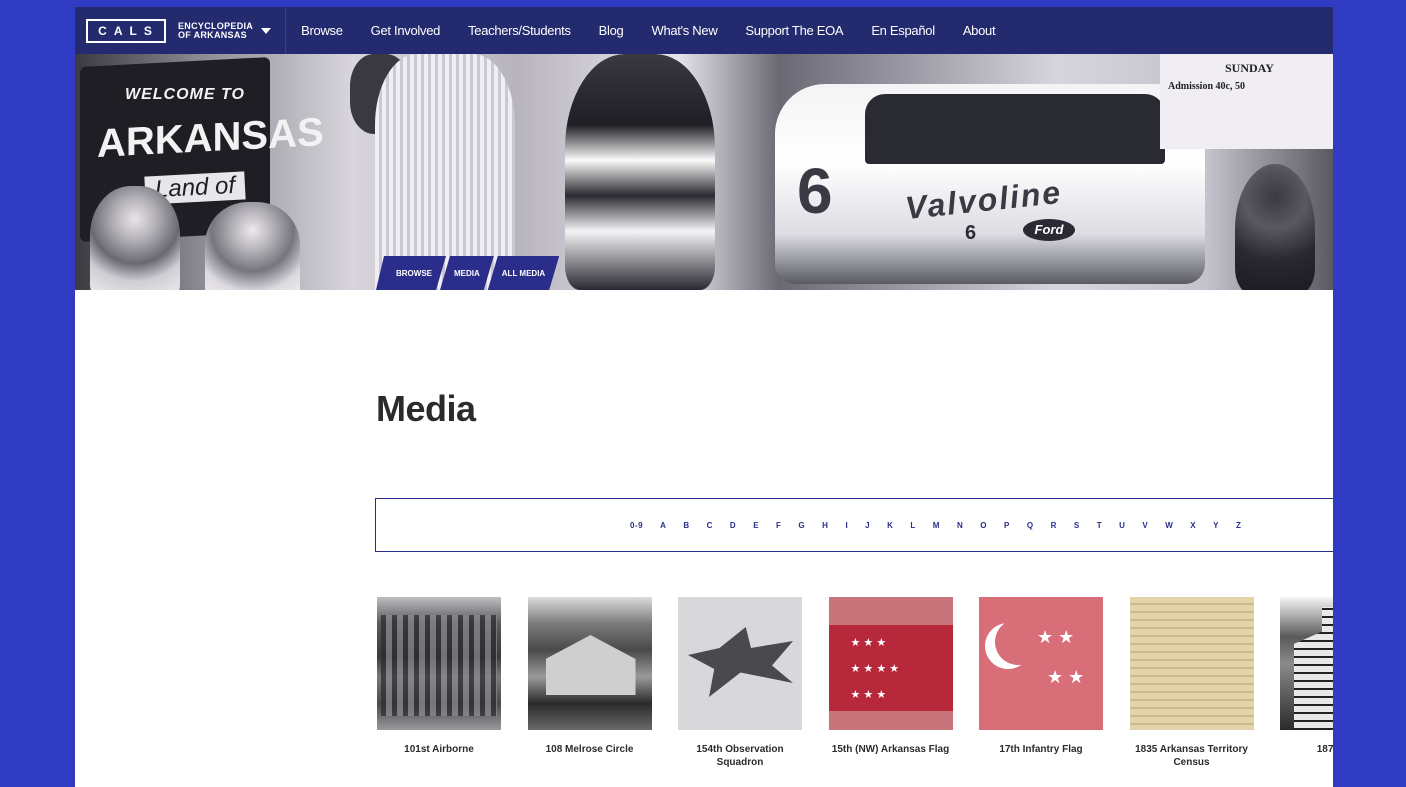 Image resolution: width=1406 pixels, height=787 pixels. Describe the element at coordinates (1007, 525) in the screenshot. I see `alpha-filter-p: P` at that location.